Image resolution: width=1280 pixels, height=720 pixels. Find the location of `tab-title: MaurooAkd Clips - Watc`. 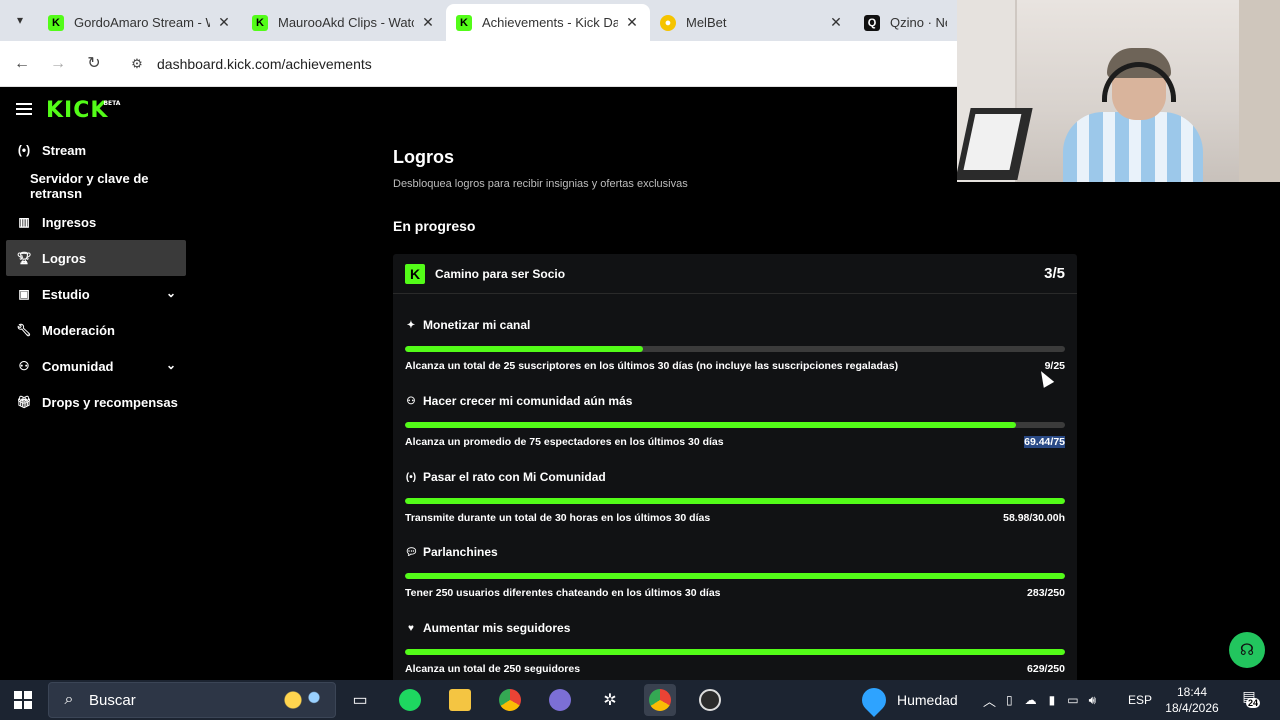

tab-title: MaurooAkd Clips - Watc is located at coordinates (346, 22).